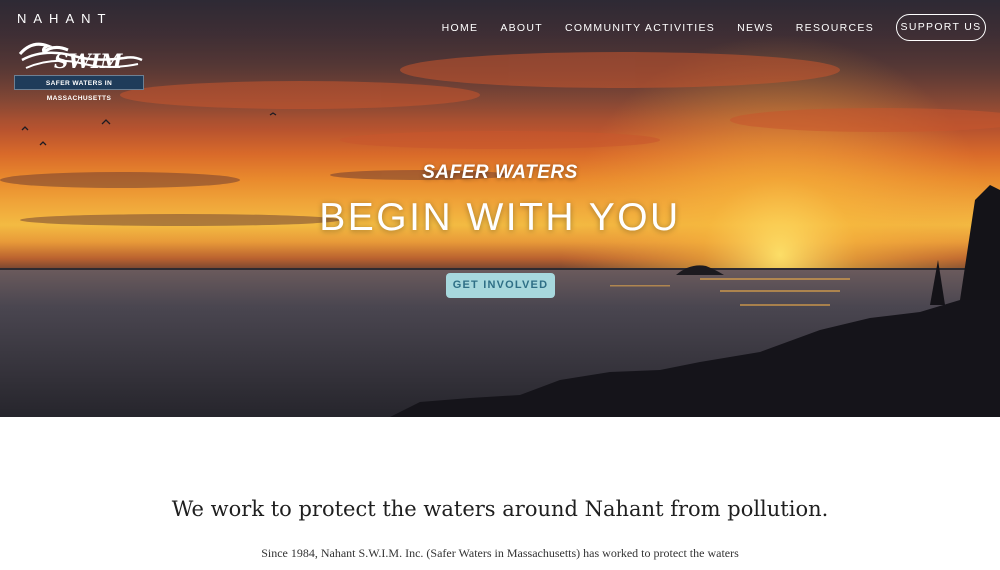  I want to click on nav-news: NEWS, so click(755, 28).